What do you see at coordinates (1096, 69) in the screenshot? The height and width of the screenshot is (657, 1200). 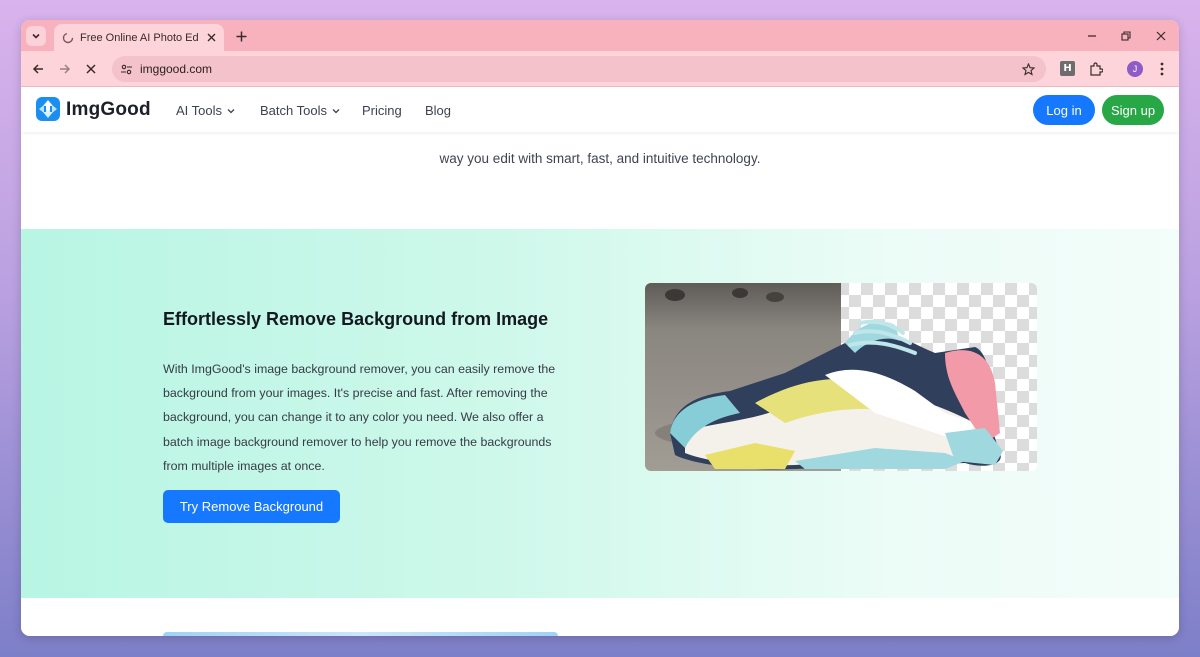 I see `extensions-puzzle-icon` at bounding box center [1096, 69].